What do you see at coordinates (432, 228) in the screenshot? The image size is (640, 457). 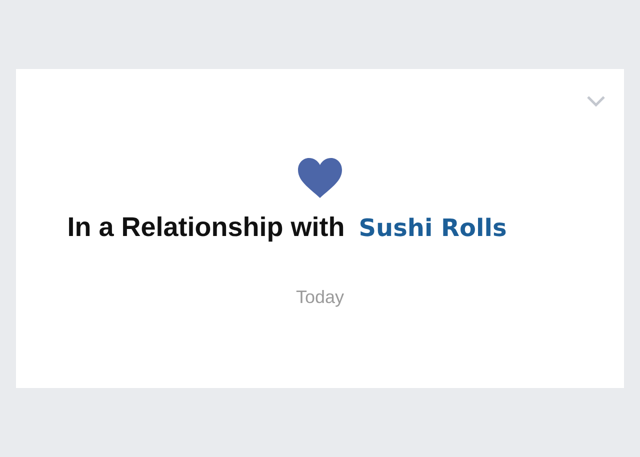 I see `partner-link: Sushi Rolls` at bounding box center [432, 228].